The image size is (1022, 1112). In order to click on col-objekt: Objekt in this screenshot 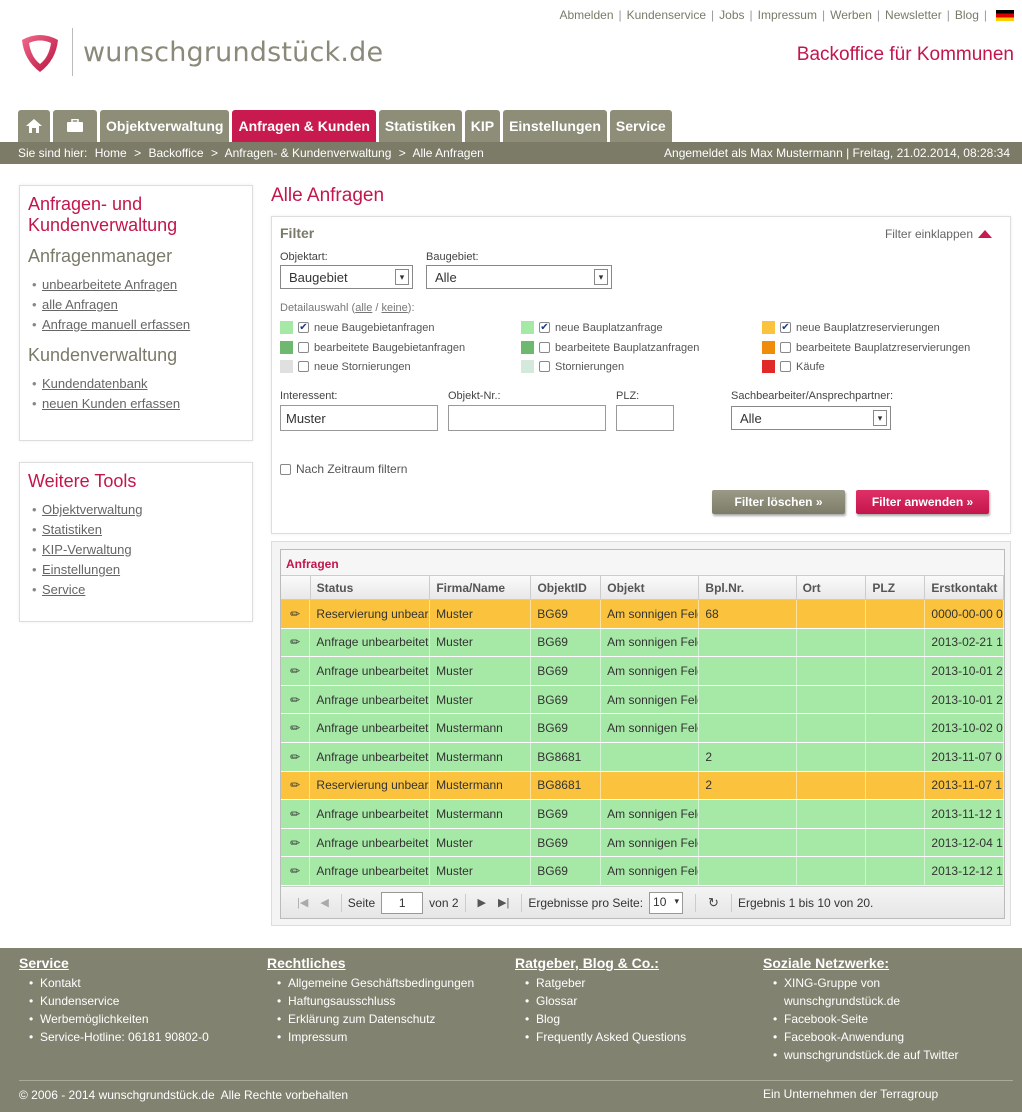, I will do `click(650, 587)`.